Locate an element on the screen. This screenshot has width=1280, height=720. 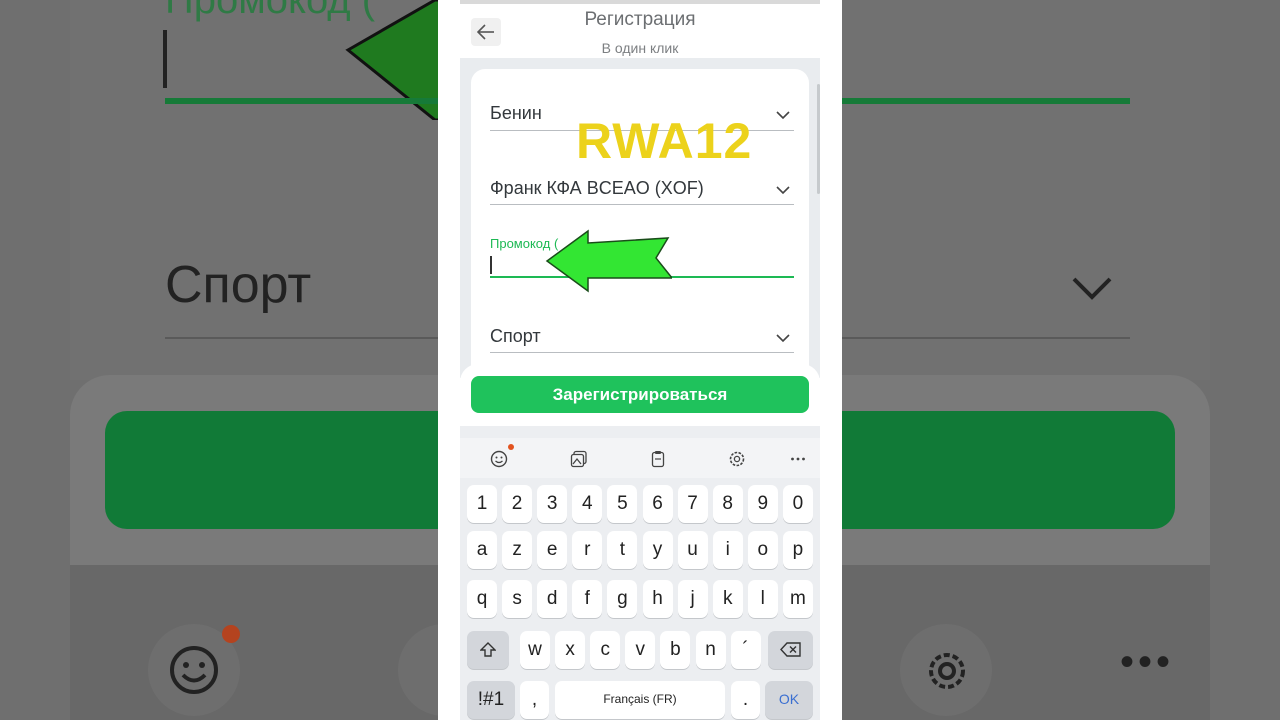
key-x: x is located at coordinates (570, 650).